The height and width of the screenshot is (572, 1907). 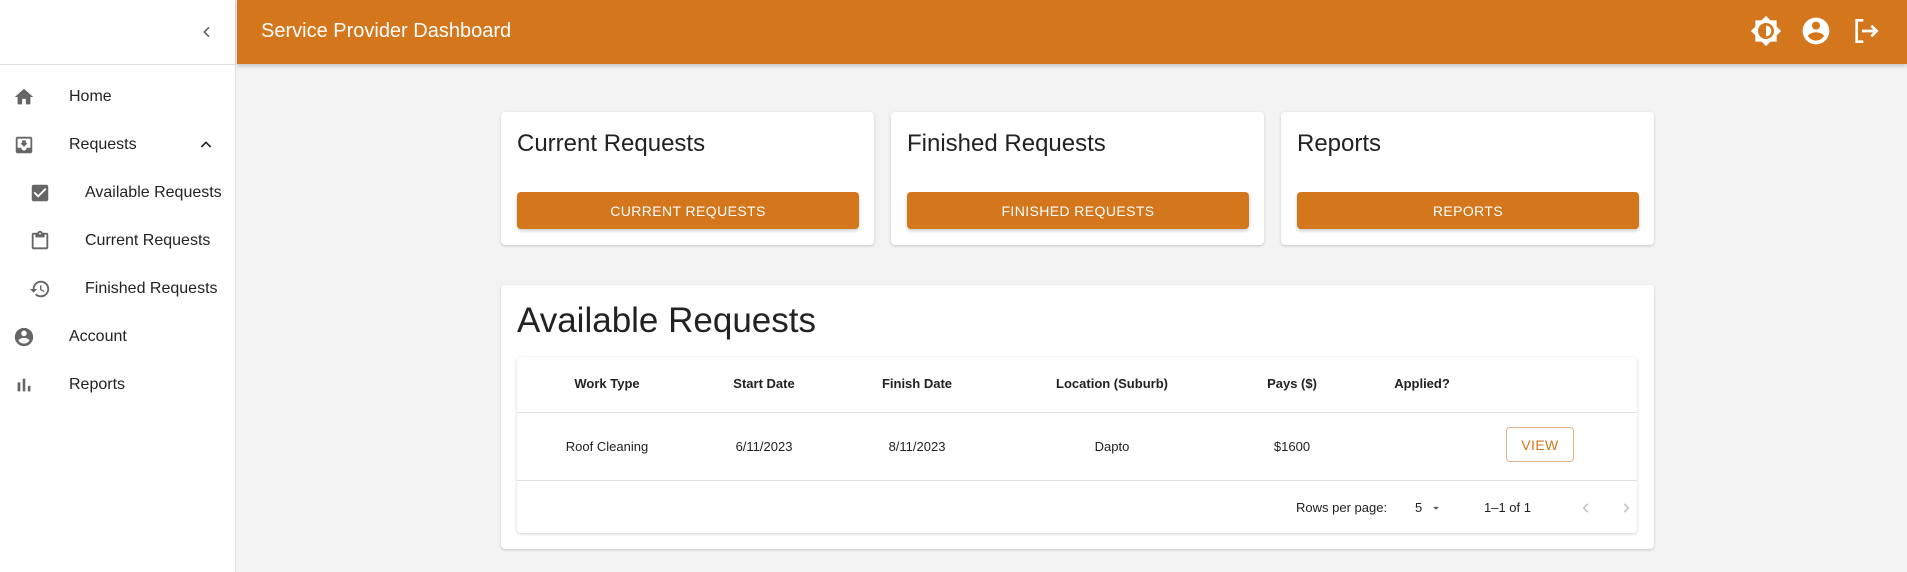 What do you see at coordinates (1006, 143) in the screenshot?
I see `card-title: Finished Requests` at bounding box center [1006, 143].